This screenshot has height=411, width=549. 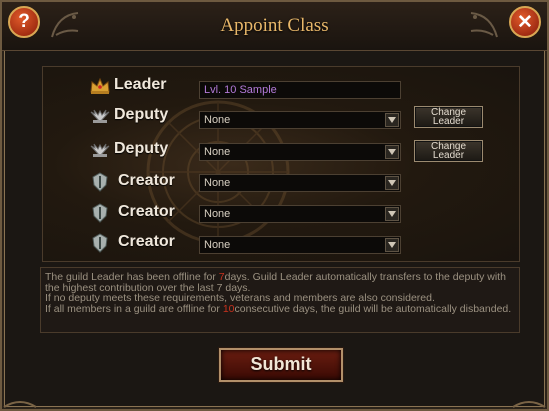 I want to click on row-deputy-2: Deputy None Change Leader, so click(x=282, y=150).